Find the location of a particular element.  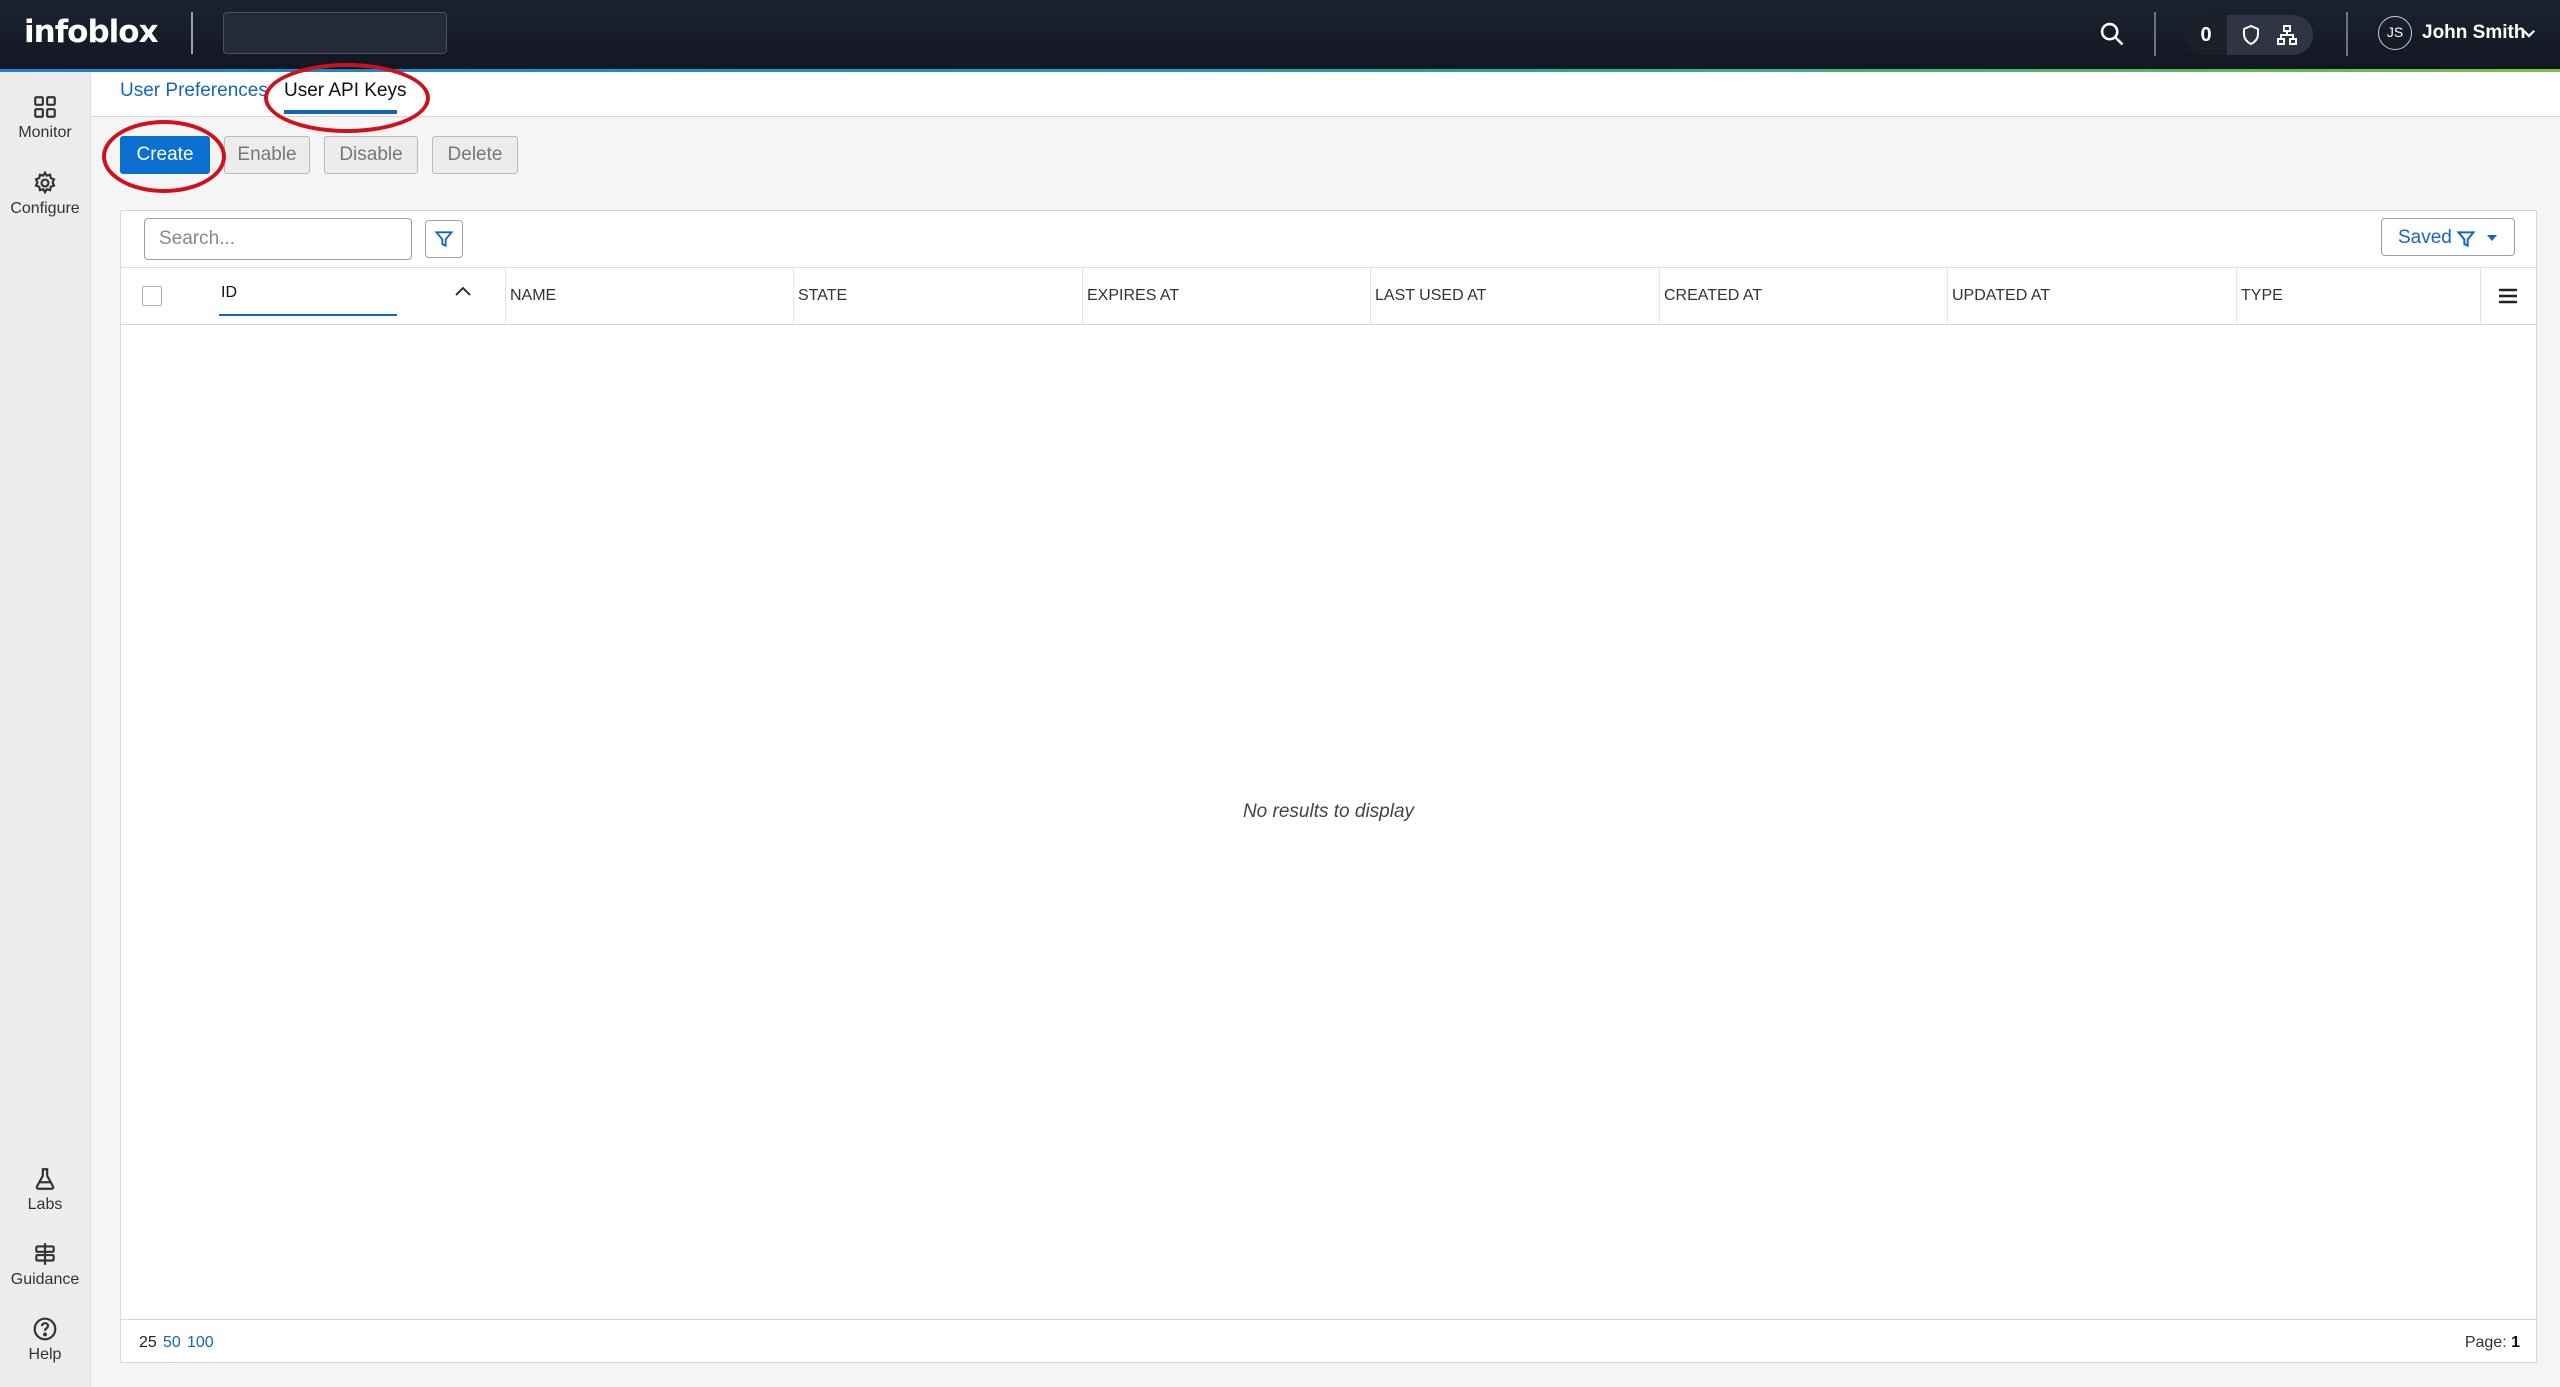

nav-item-guidance: Guidance is located at coordinates (45, 1265).